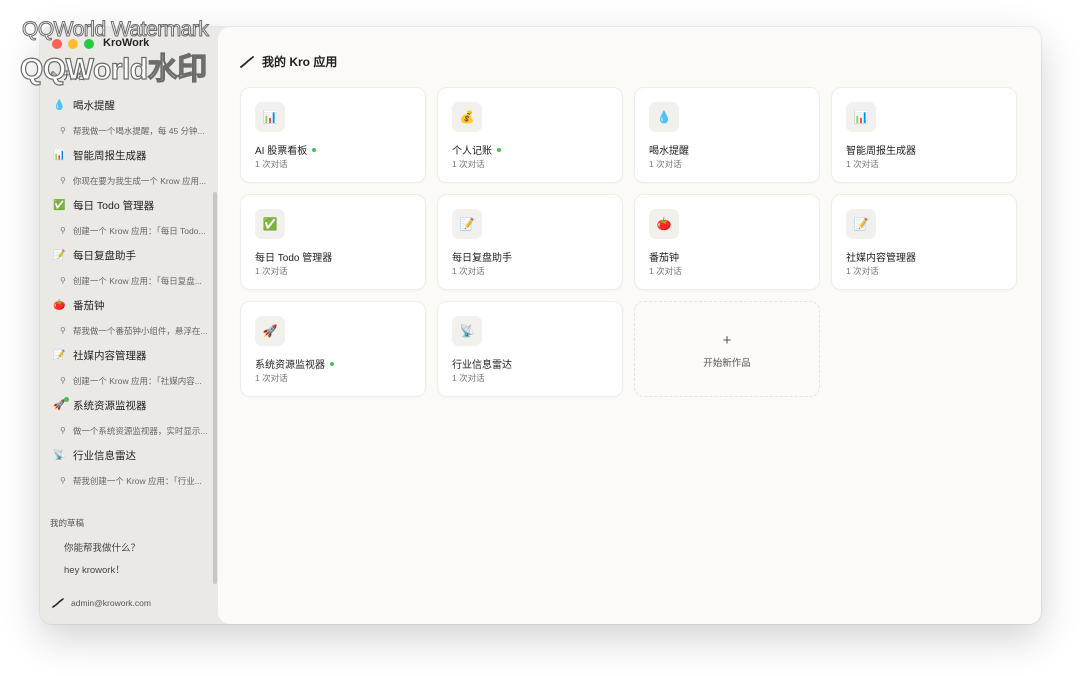  What do you see at coordinates (115, 30) in the screenshot?
I see `watermark-text: QQWorld Watermark` at bounding box center [115, 30].